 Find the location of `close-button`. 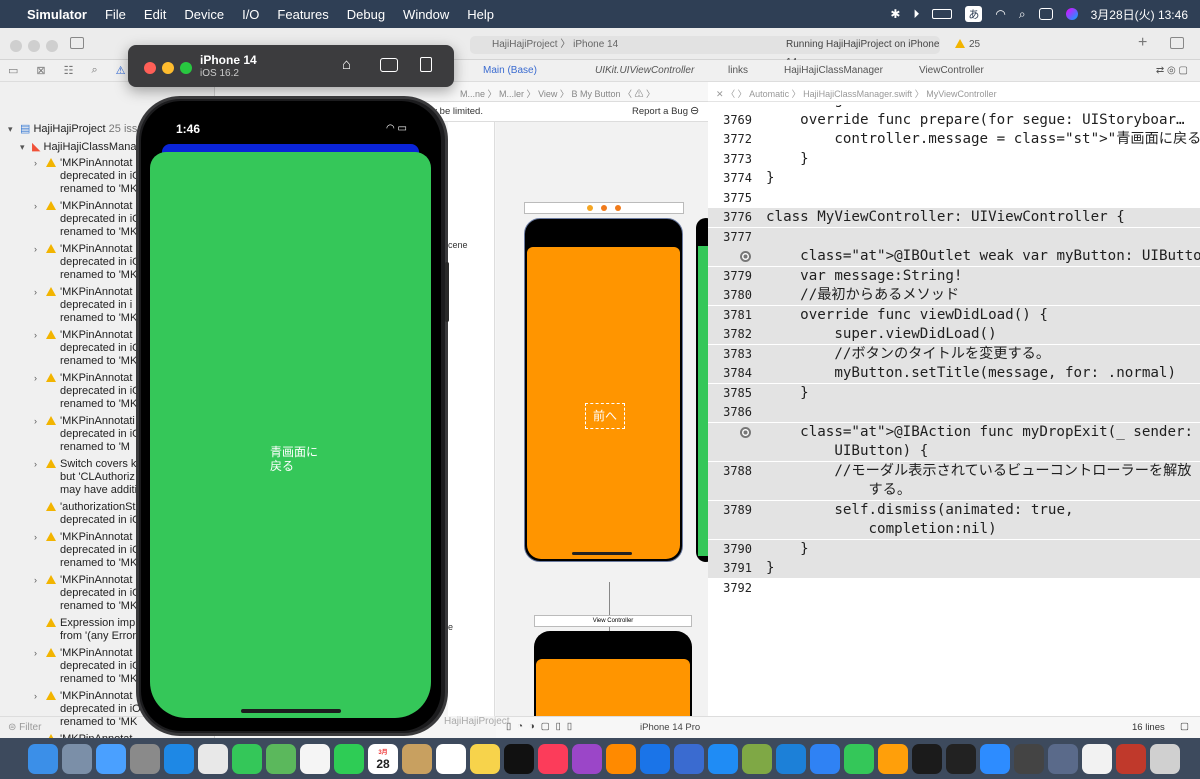

close-button is located at coordinates (16, 46).